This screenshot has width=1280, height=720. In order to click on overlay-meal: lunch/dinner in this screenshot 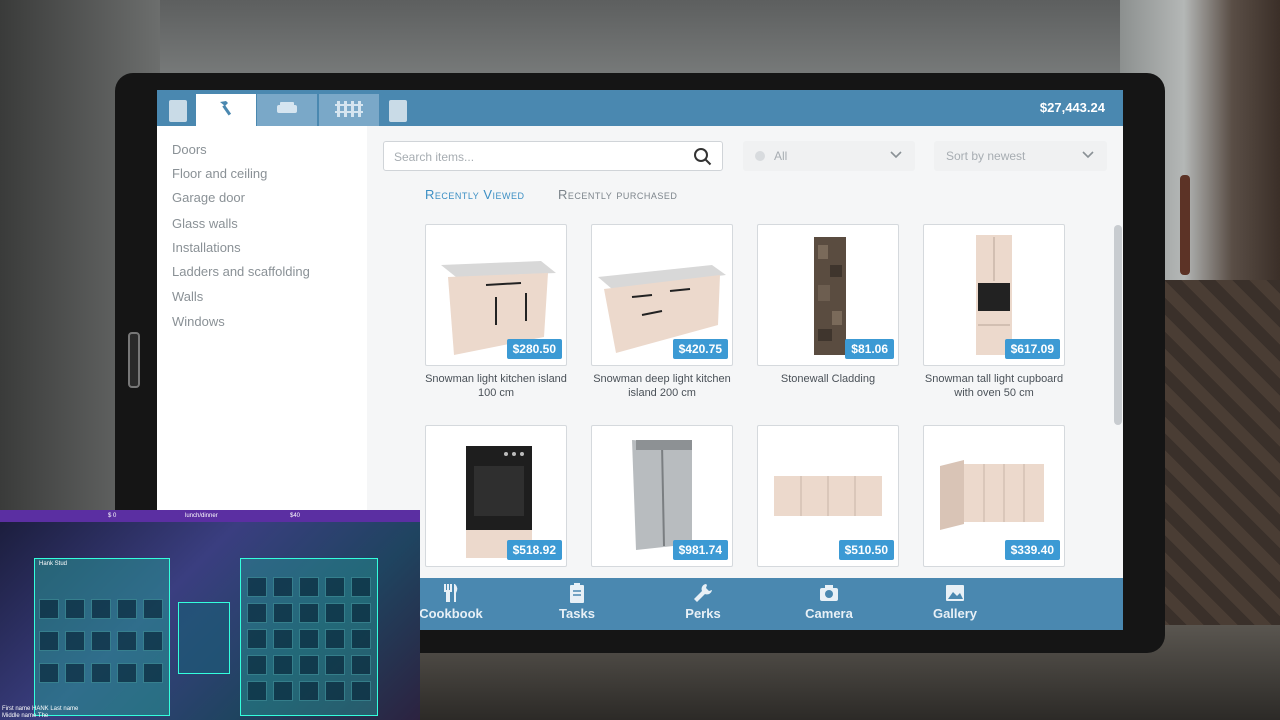, I will do `click(201, 516)`.